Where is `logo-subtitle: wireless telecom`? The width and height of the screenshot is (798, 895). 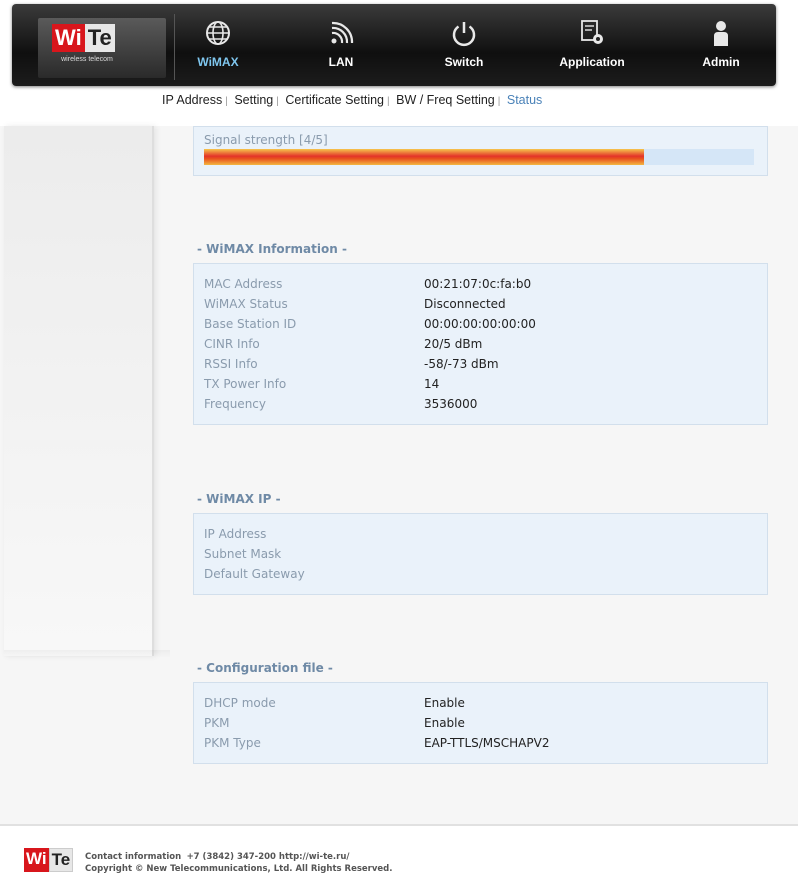
logo-subtitle: wireless telecom is located at coordinates (87, 59).